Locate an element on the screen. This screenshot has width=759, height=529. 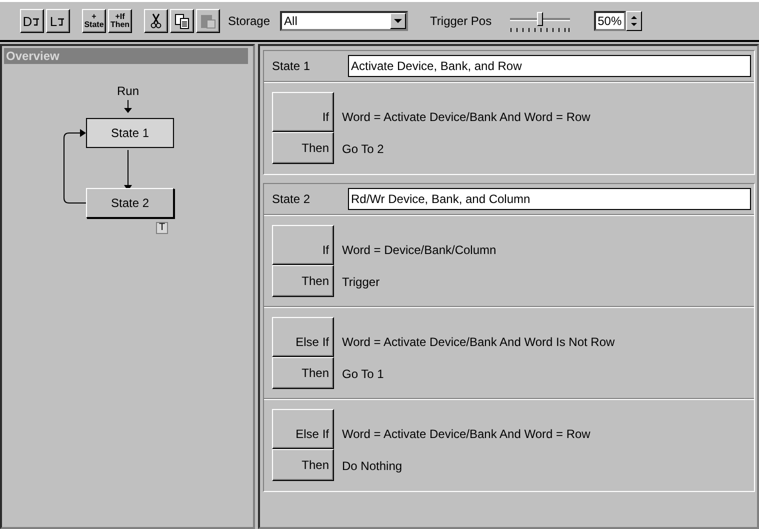
trigger-pos-field: 50% is located at coordinates (610, 21).